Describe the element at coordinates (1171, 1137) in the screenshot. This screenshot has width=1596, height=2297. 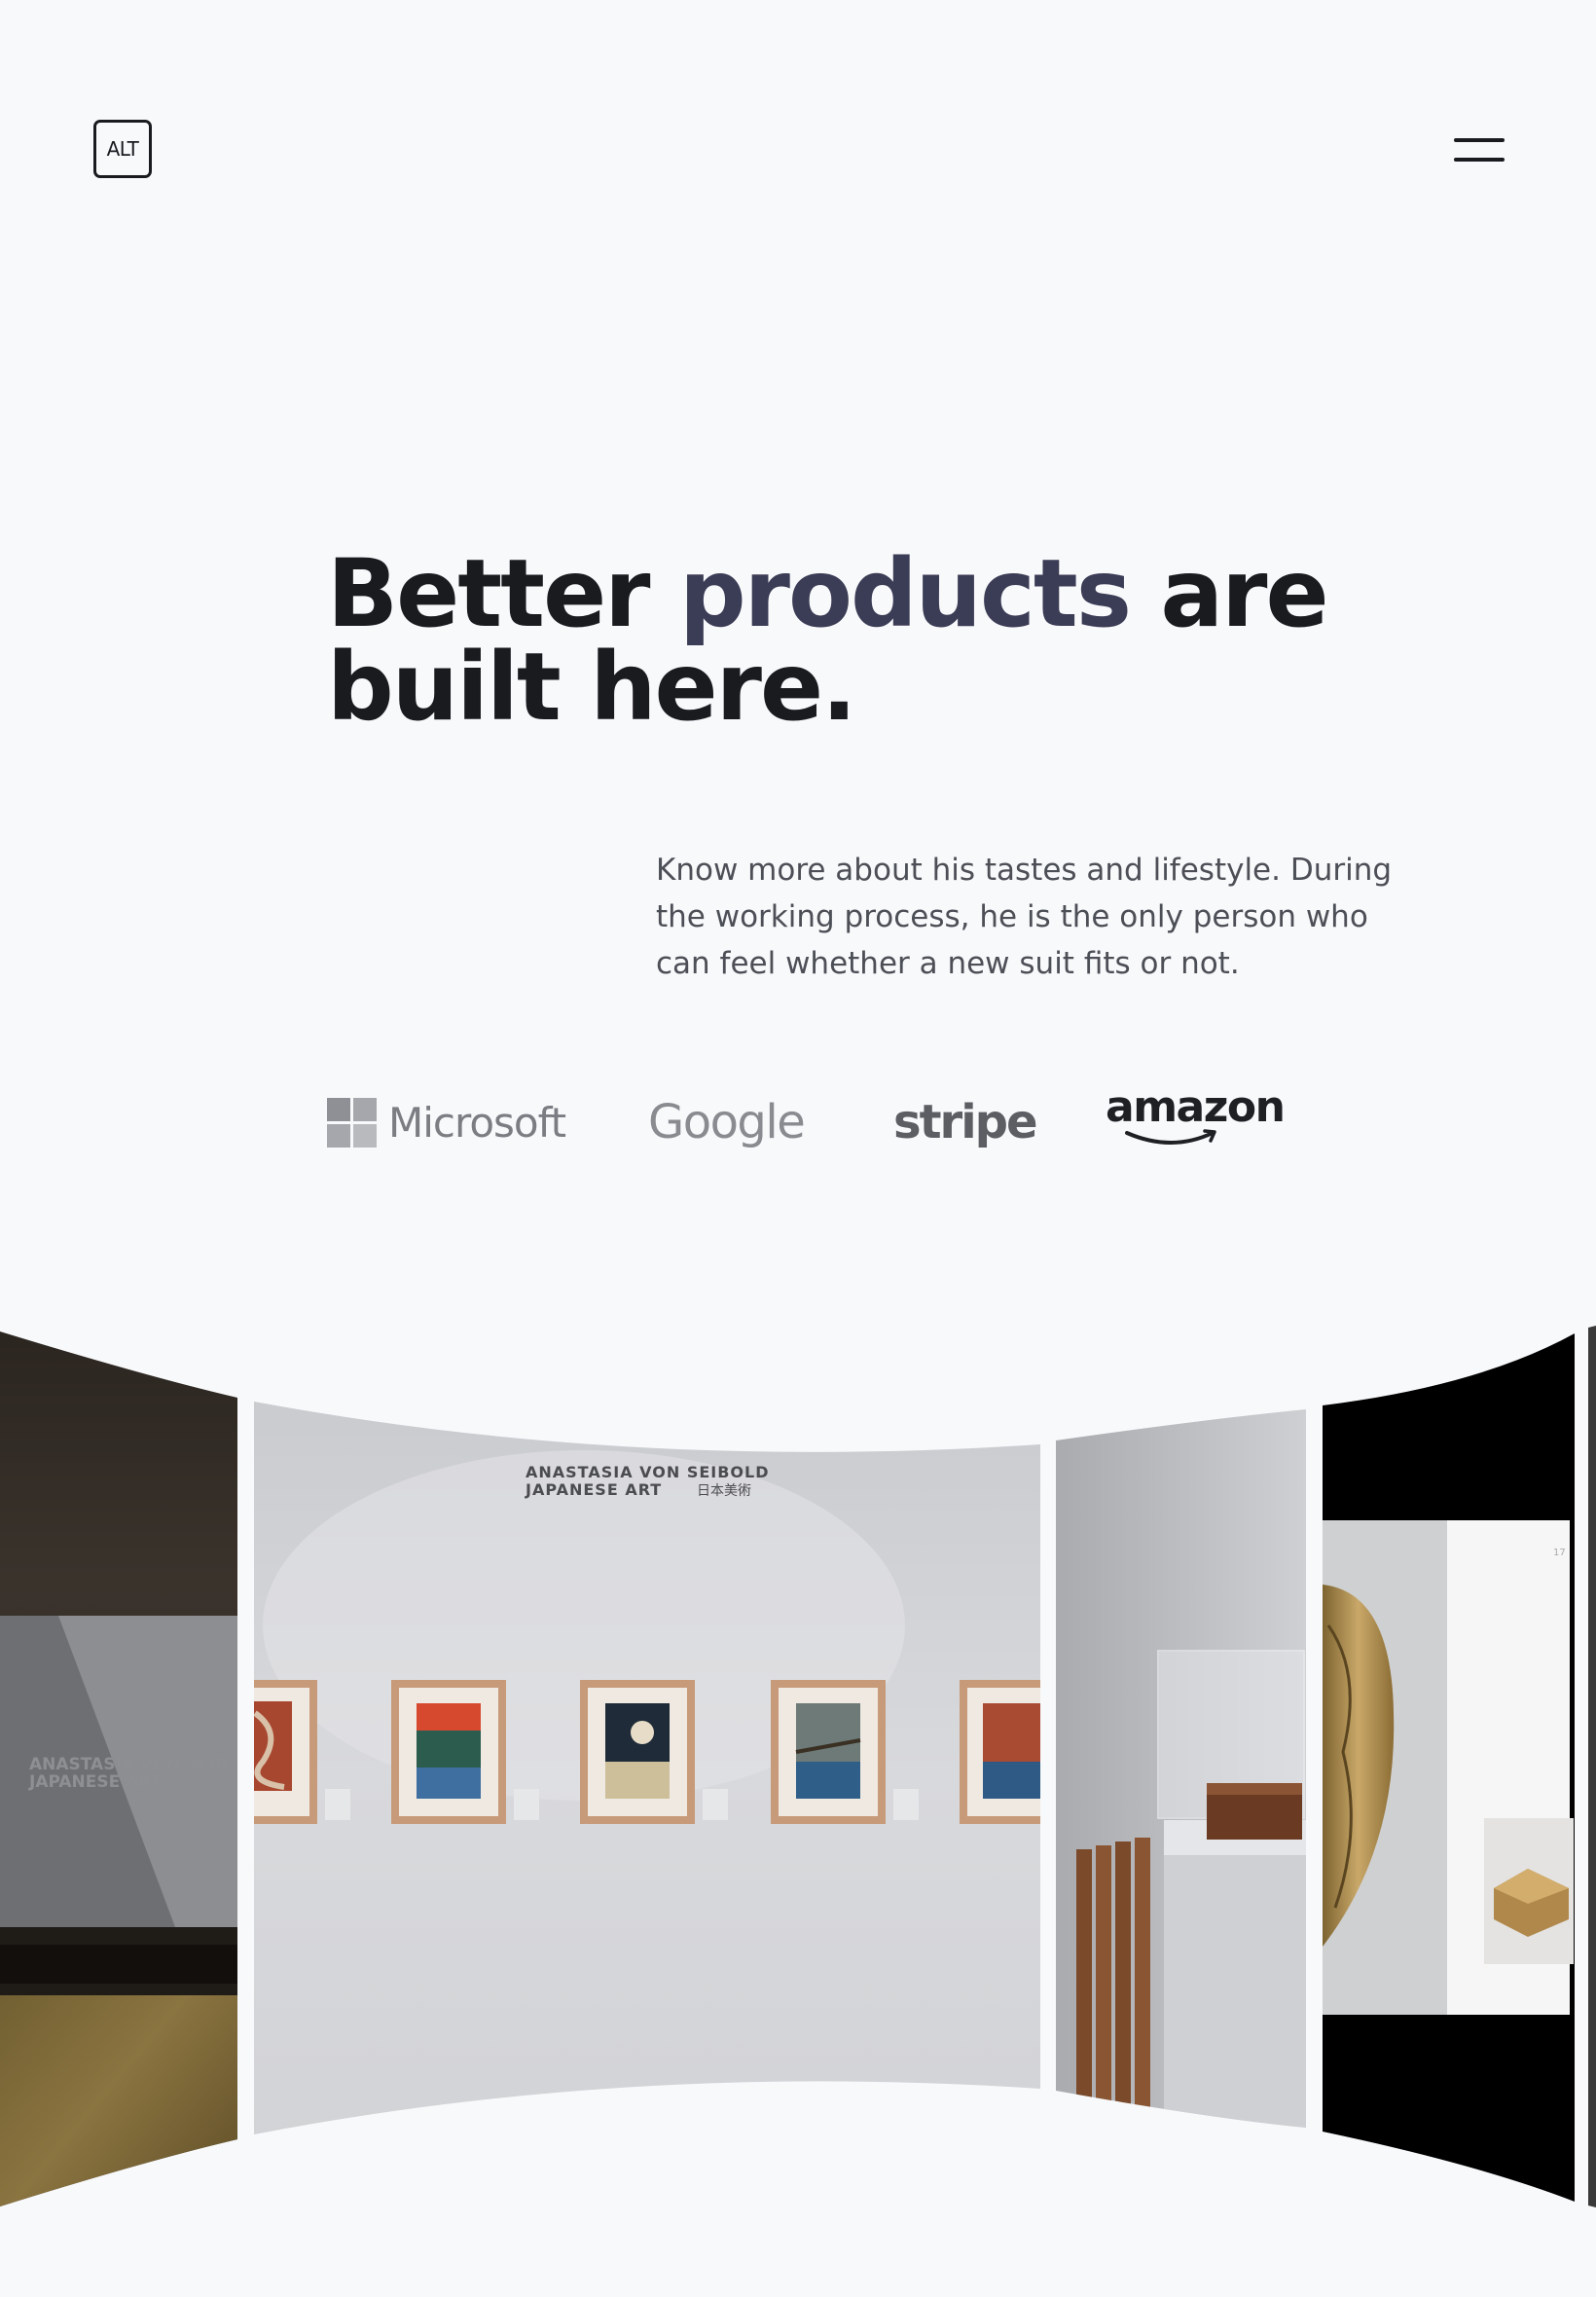
I see `amazon-smile-icon` at that location.